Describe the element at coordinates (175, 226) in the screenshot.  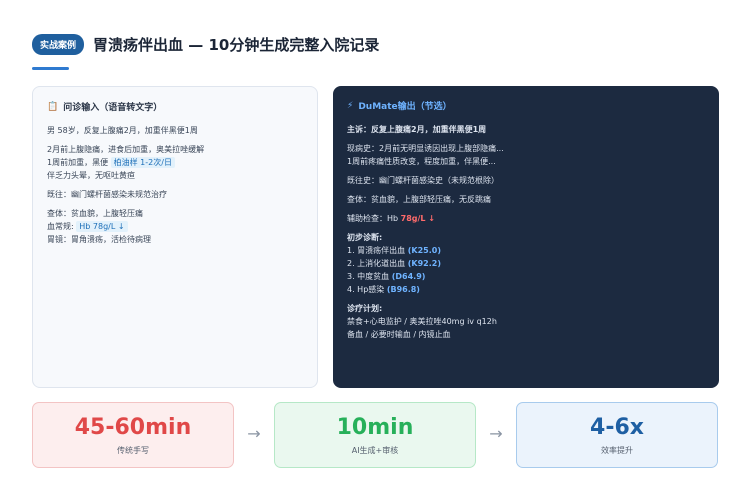
I see `input-lab: 血常规: Hb 78g/L ↓` at that location.